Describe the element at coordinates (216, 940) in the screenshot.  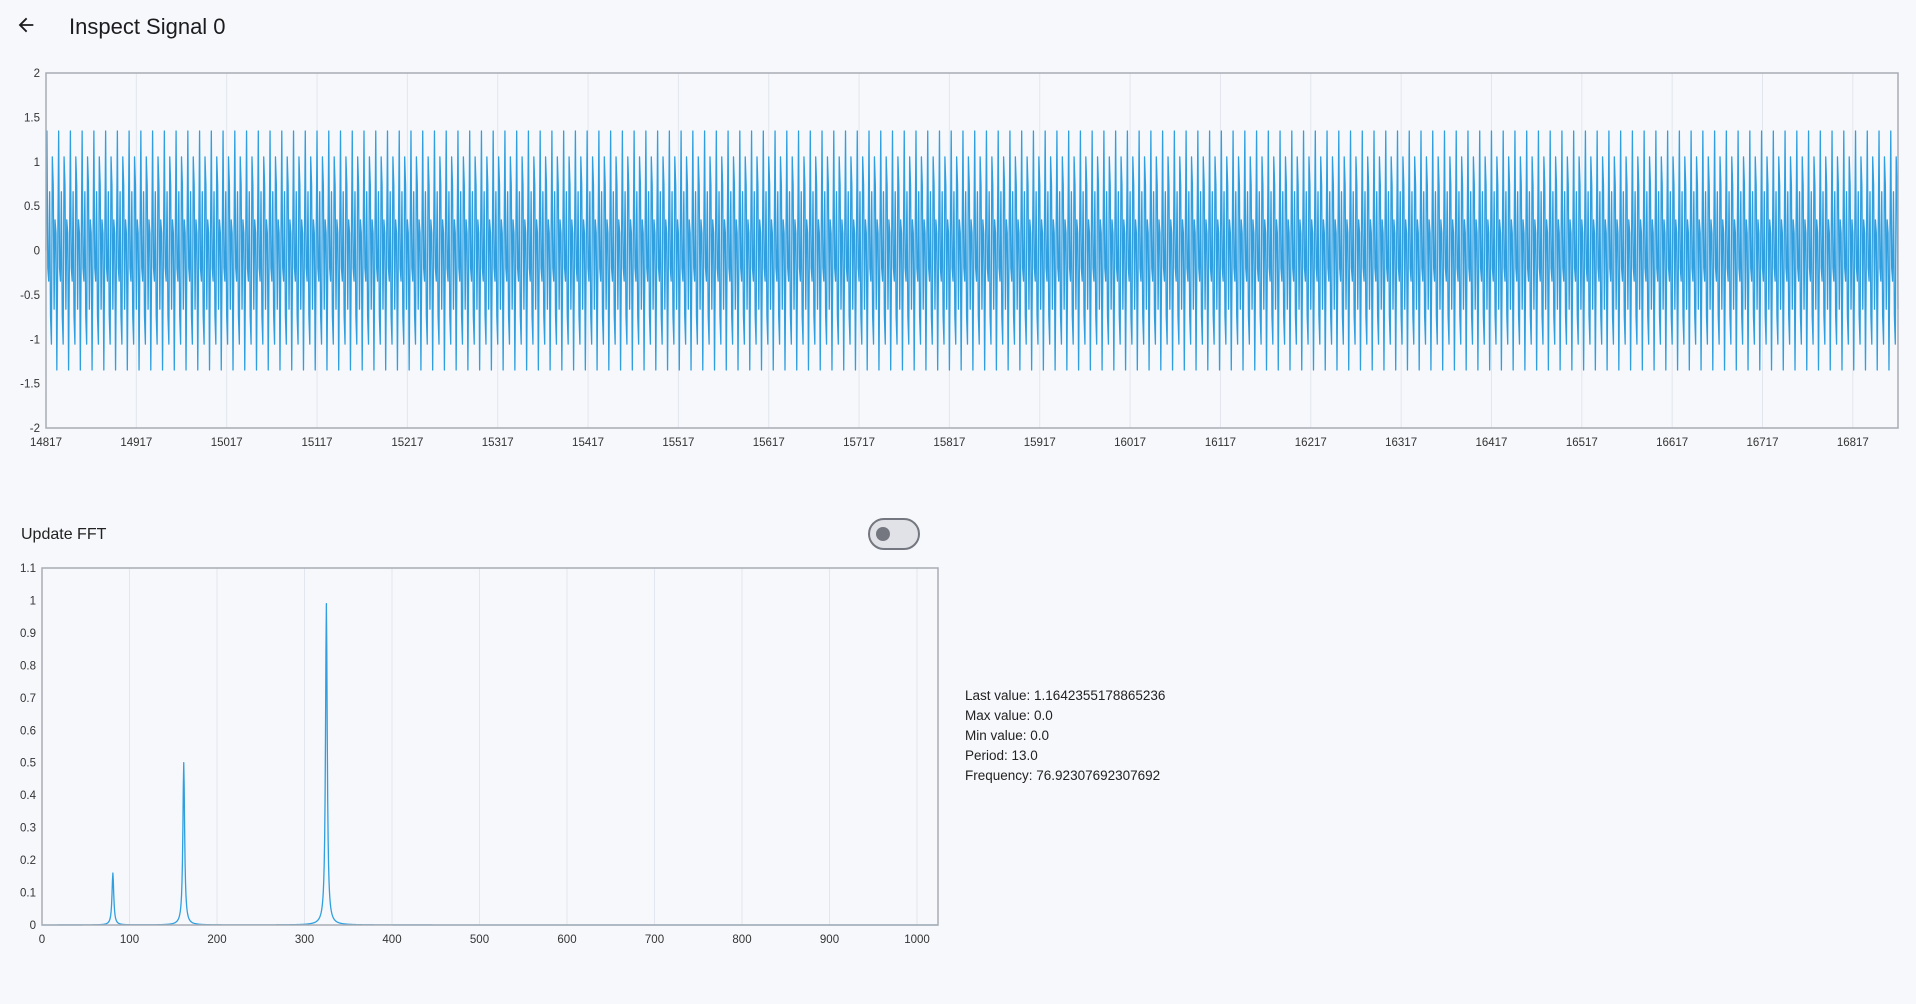
I see `x-tick-label: 200` at that location.